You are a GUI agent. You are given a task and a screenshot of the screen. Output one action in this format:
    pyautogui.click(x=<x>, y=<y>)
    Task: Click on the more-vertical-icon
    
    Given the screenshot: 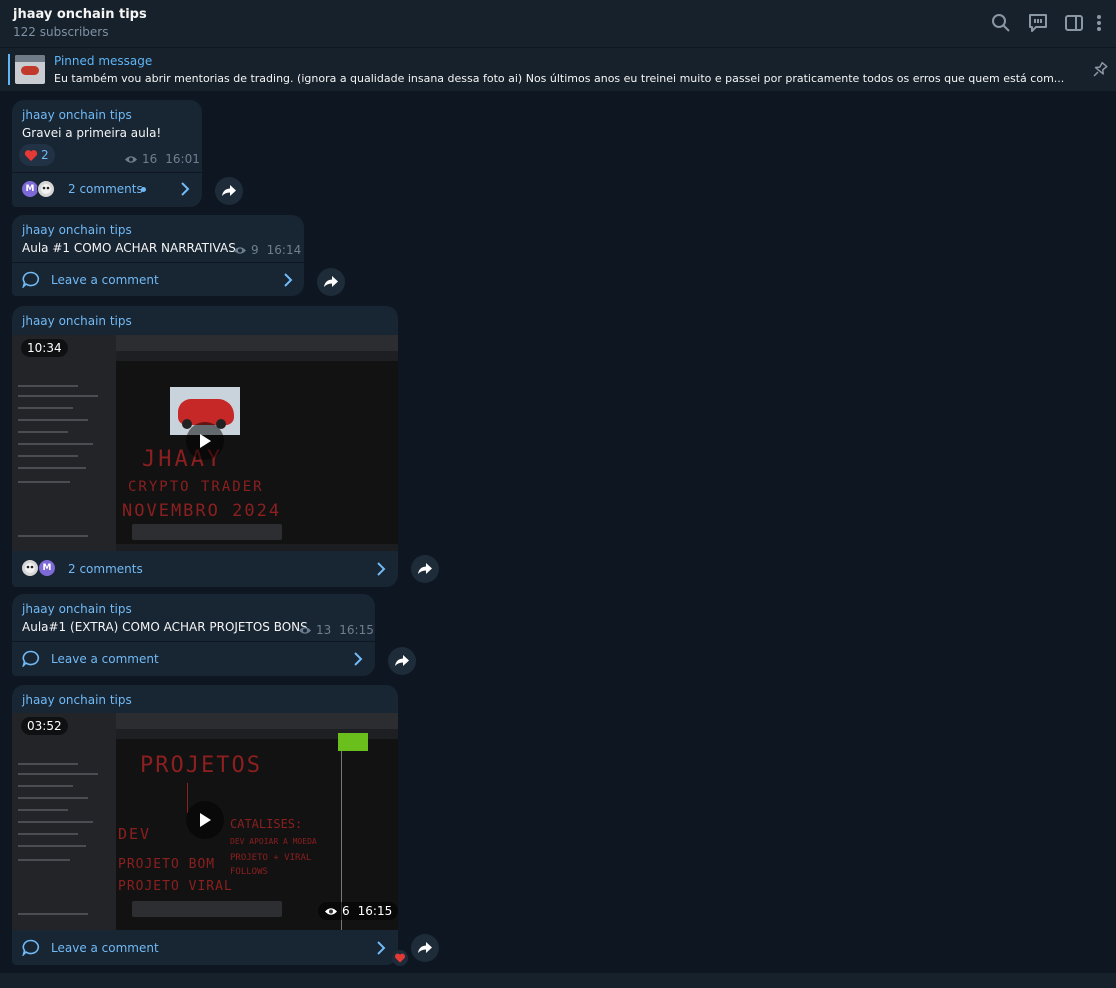 What is the action you would take?
    pyautogui.click(x=1099, y=23)
    